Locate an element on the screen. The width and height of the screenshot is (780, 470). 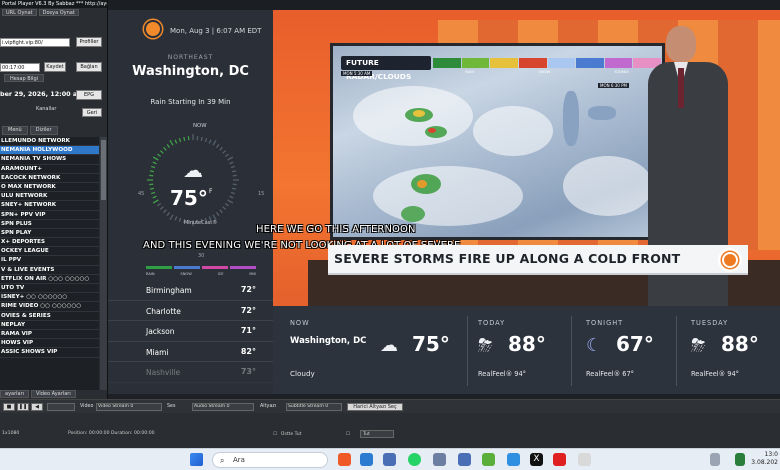
channel-item: RAMA VIP is located at coordinates (49, 335).